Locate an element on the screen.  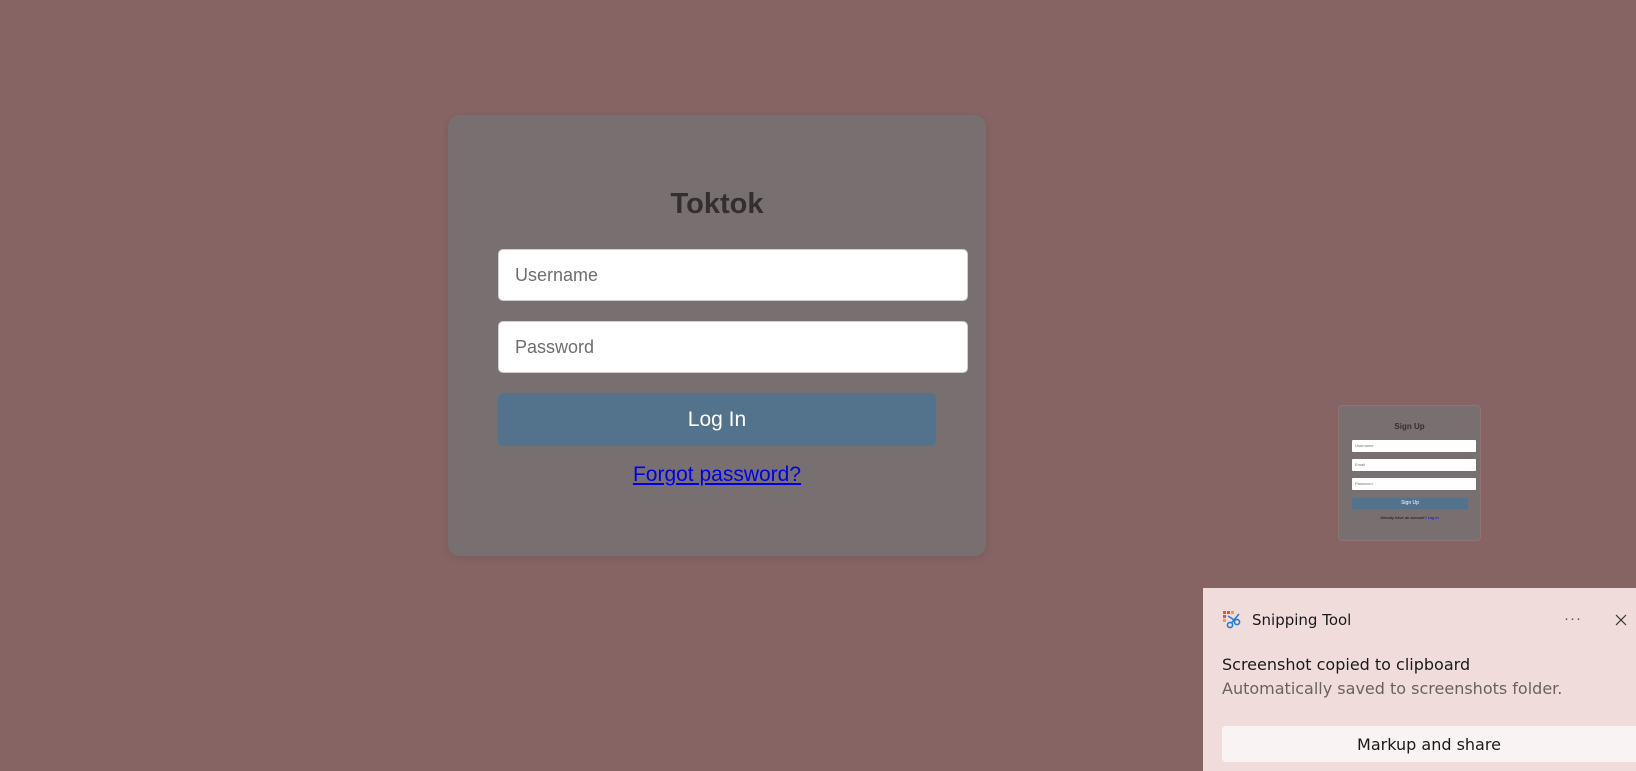
toast-header: Snipping Tool is located at coordinates (1286, 620).